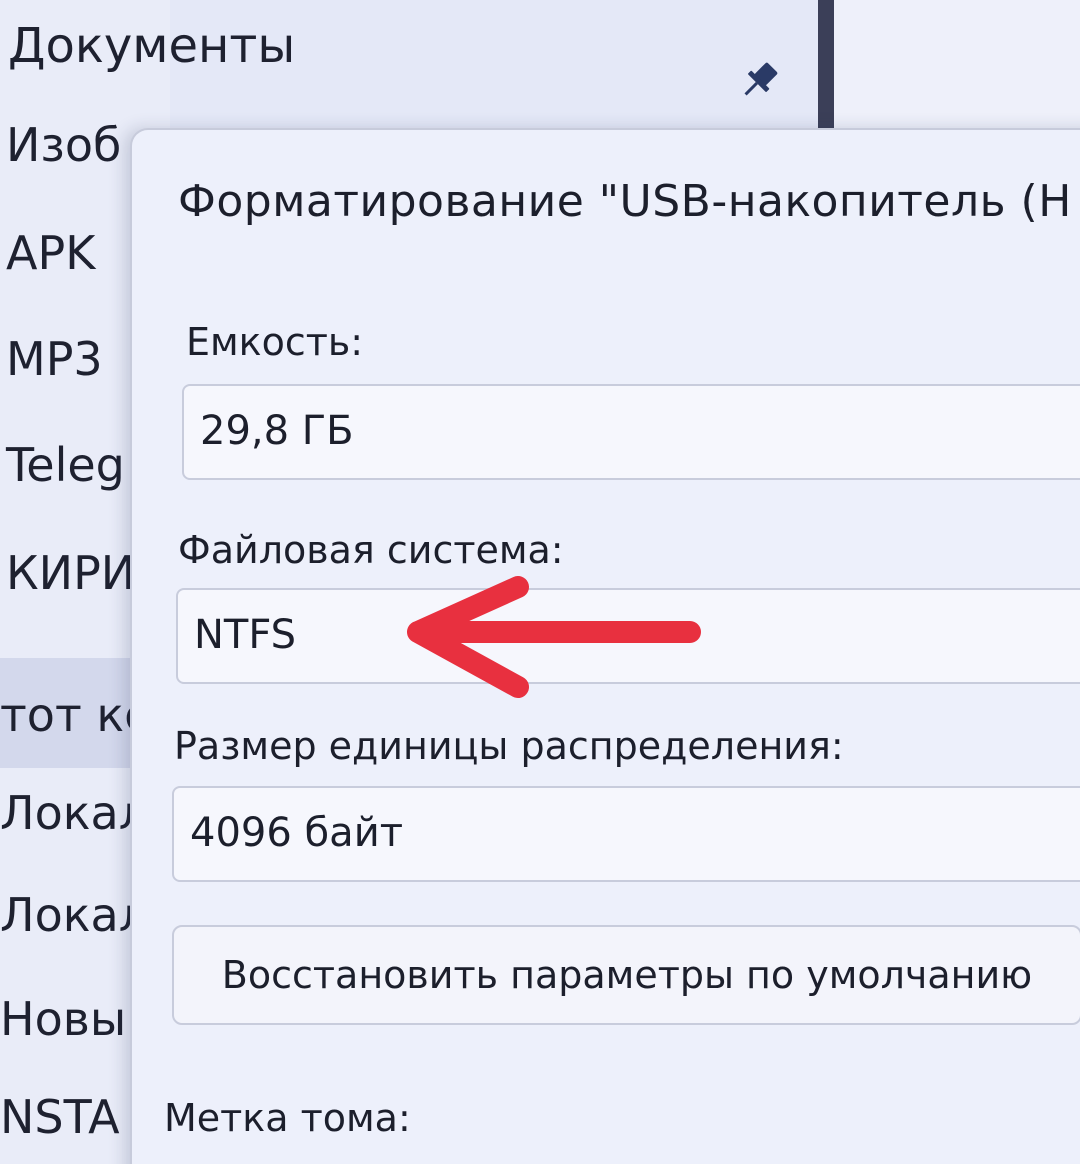 The width and height of the screenshot is (1080, 1164). What do you see at coordinates (74, 915) in the screenshot?
I see `nav-item-local-disk-2: Локал` at bounding box center [74, 915].